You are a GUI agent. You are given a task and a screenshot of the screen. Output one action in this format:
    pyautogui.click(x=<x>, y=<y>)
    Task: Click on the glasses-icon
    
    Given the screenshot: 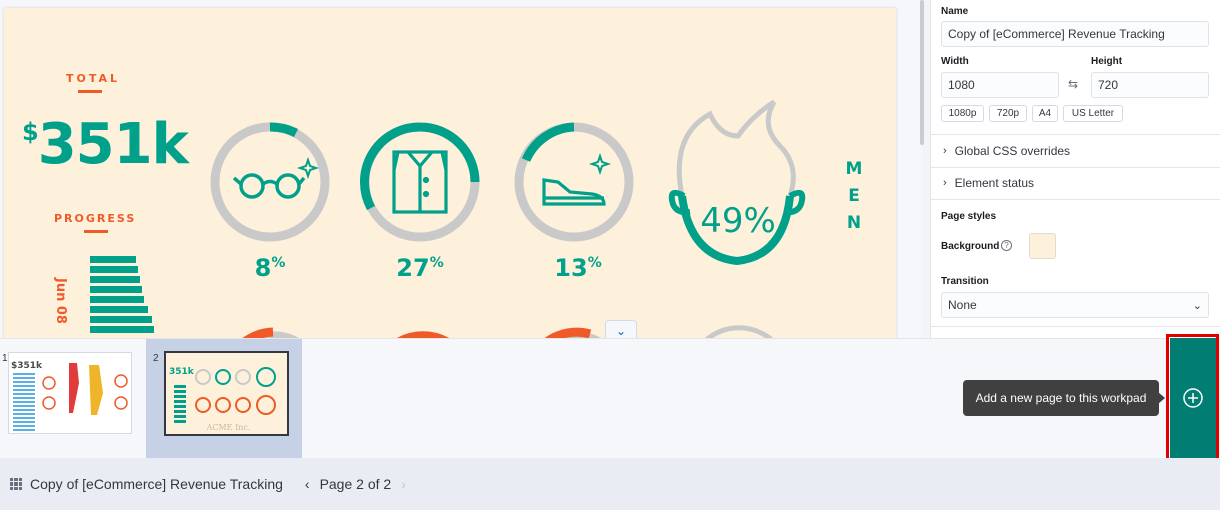 What is the action you would take?
    pyautogui.click(x=276, y=177)
    